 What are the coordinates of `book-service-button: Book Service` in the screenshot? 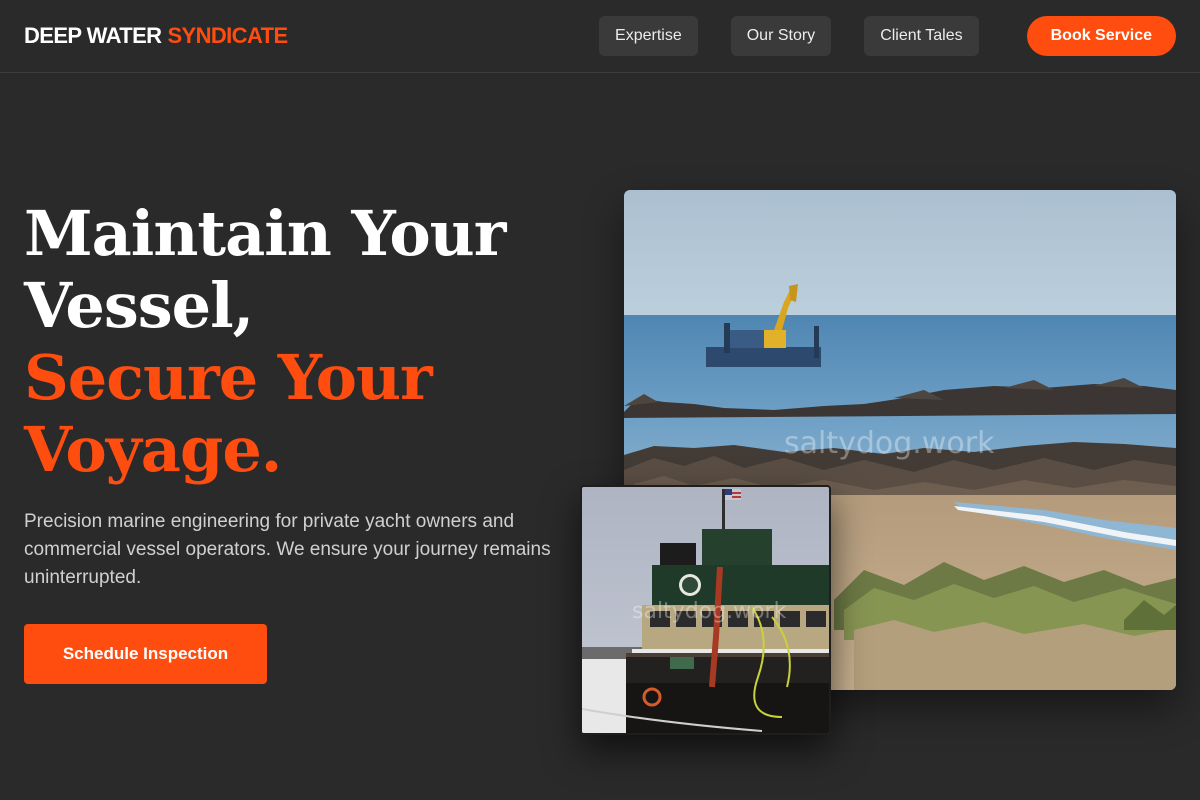 It's located at (1101, 36).